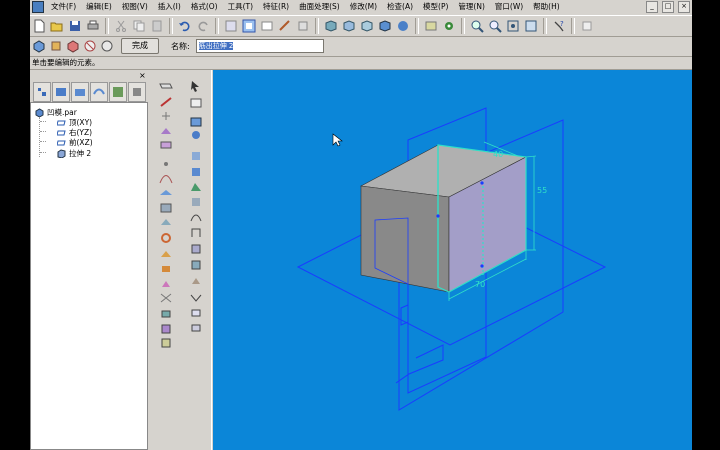  What do you see at coordinates (509, 7) in the screenshot?
I see `menu-window: 窗口(W)` at bounding box center [509, 7].